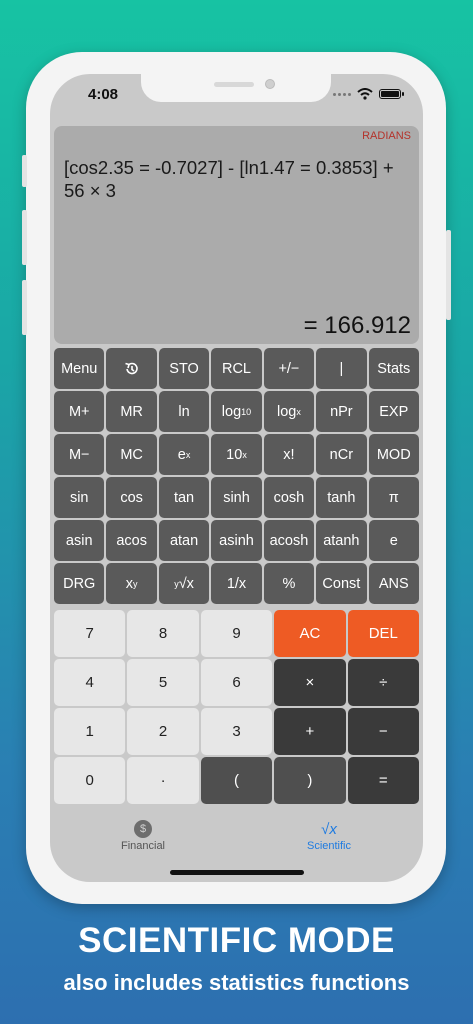  Describe the element at coordinates (234, 84) in the screenshot. I see `speaker` at that location.